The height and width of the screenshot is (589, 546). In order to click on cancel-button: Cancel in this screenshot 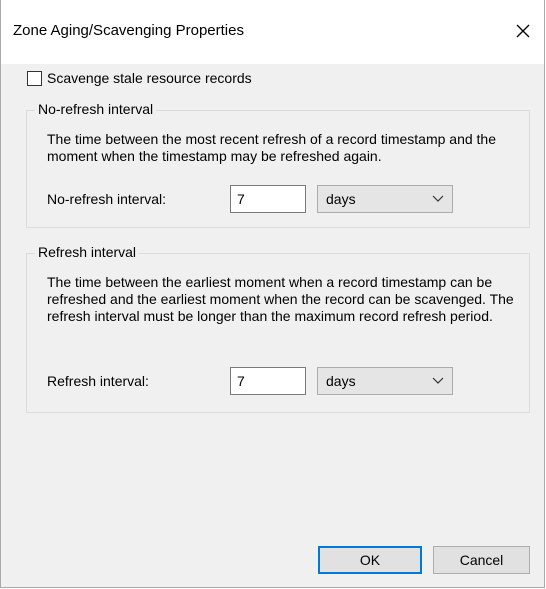, I will do `click(481, 560)`.